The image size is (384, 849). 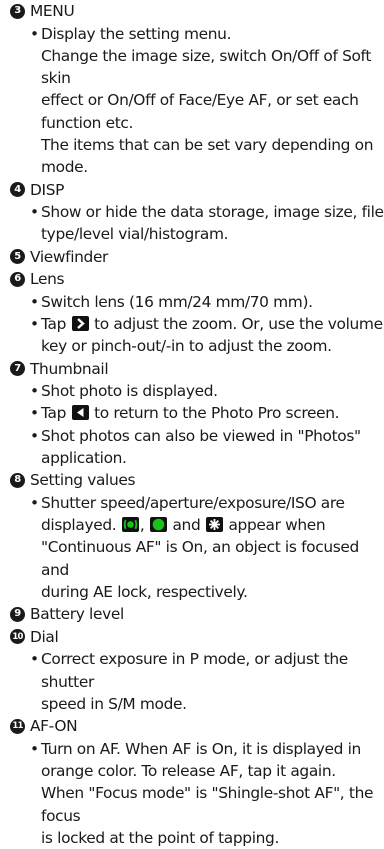 I want to click on item-number: 3, so click(x=17, y=11).